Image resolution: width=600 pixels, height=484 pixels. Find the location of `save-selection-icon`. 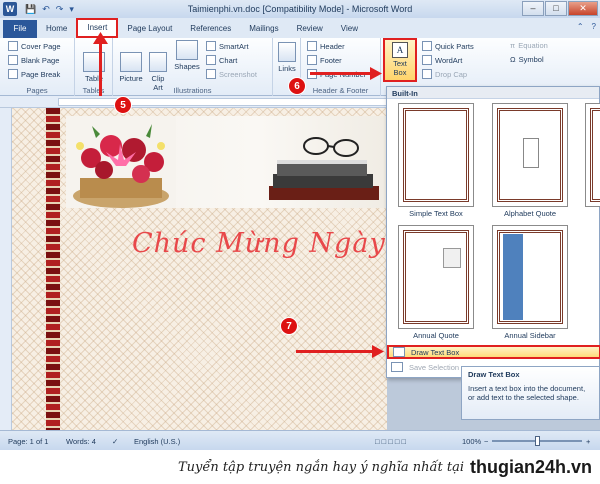

save-selection-icon is located at coordinates (397, 367).